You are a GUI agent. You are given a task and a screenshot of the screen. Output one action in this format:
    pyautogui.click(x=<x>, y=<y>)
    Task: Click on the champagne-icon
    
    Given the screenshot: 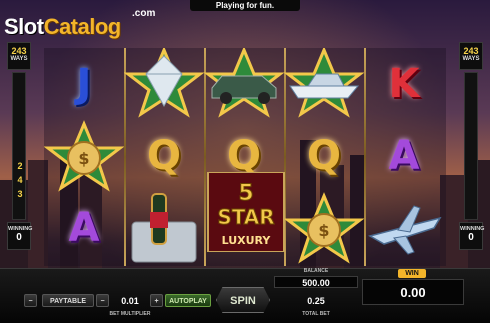 What is the action you would take?
    pyautogui.click(x=164, y=228)
    